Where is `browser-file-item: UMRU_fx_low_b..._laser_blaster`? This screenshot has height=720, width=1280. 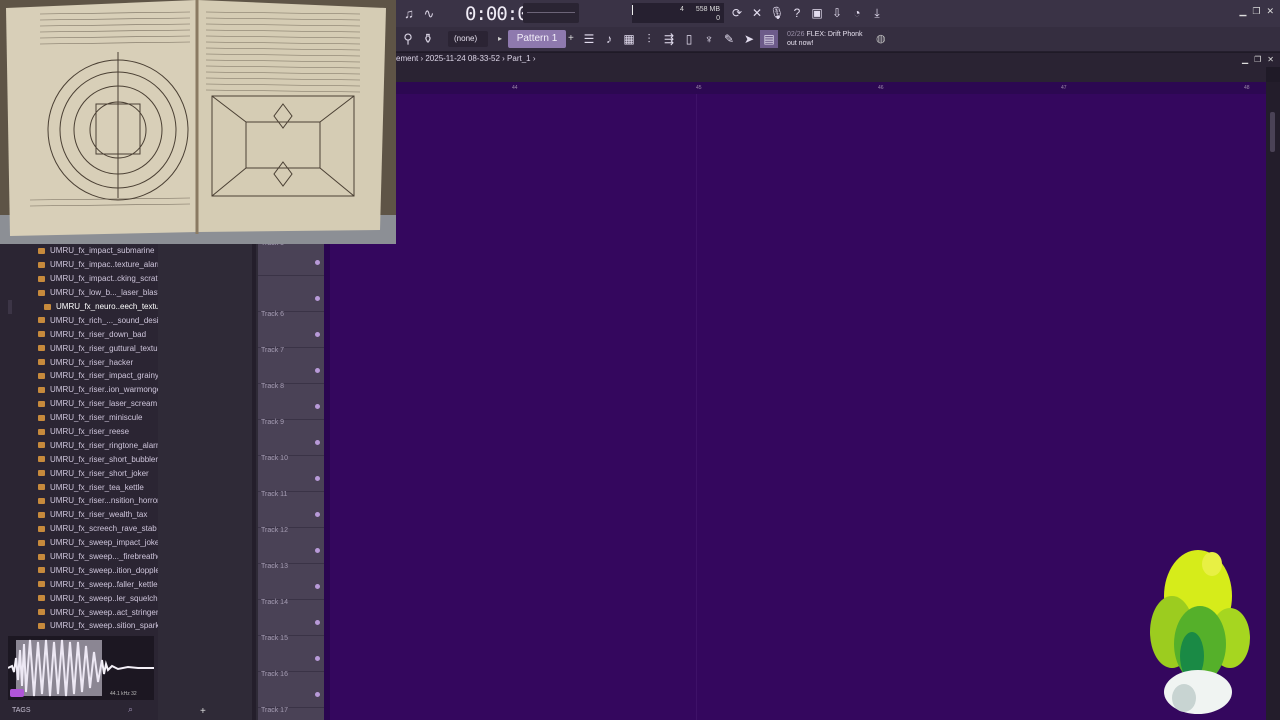
browser-file-item: UMRU_fx_low_b..._laser_blaster is located at coordinates (98, 293).